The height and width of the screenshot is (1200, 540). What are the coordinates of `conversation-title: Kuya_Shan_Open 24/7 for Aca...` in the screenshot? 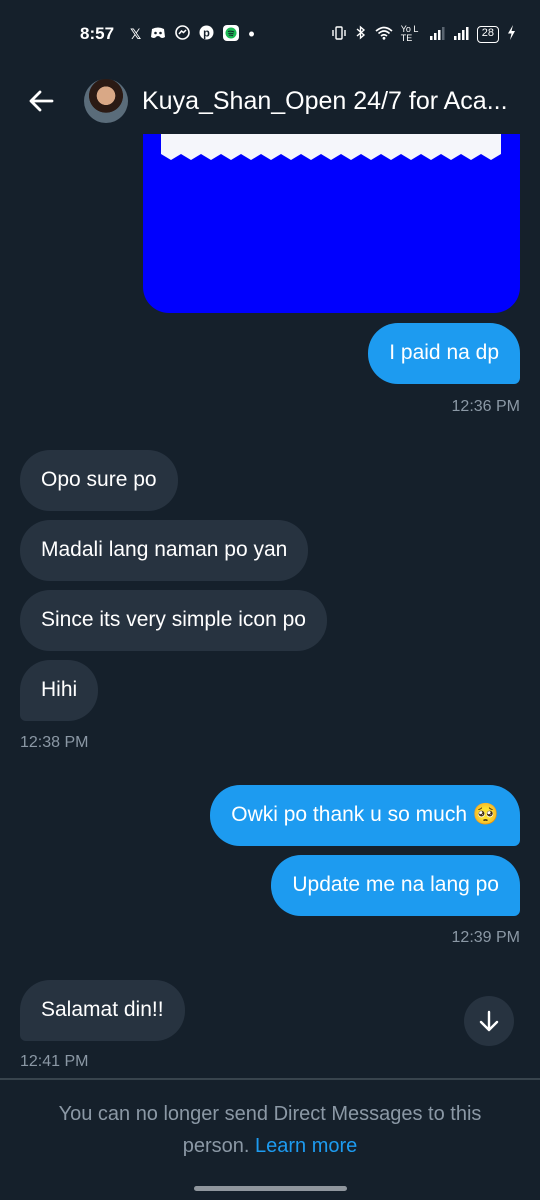 It's located at (325, 101).